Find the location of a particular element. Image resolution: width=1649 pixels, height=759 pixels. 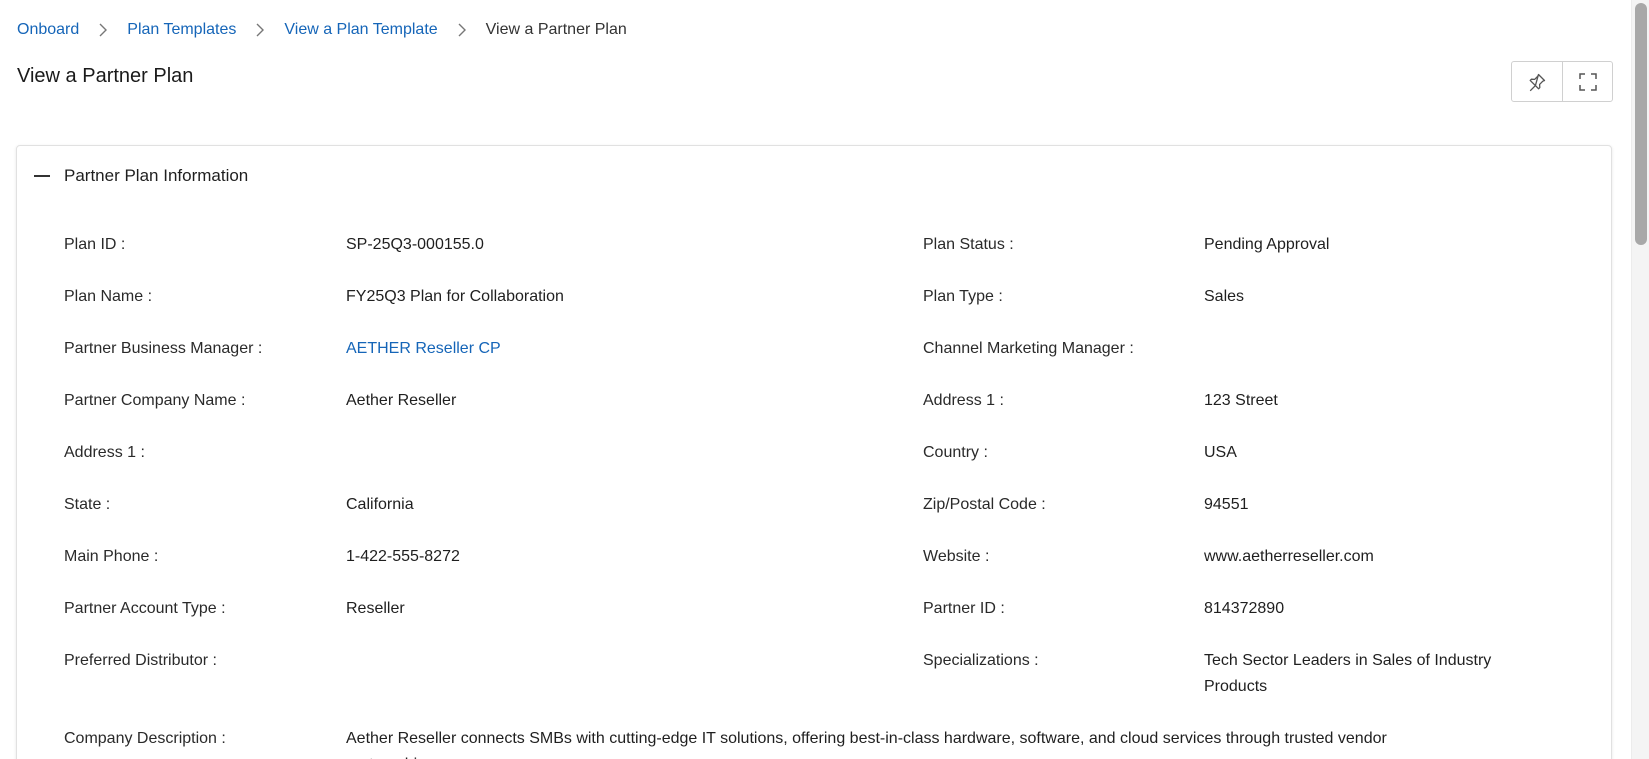

breadcrumb-plan-templates-link: Plan Templates is located at coordinates (181, 30).